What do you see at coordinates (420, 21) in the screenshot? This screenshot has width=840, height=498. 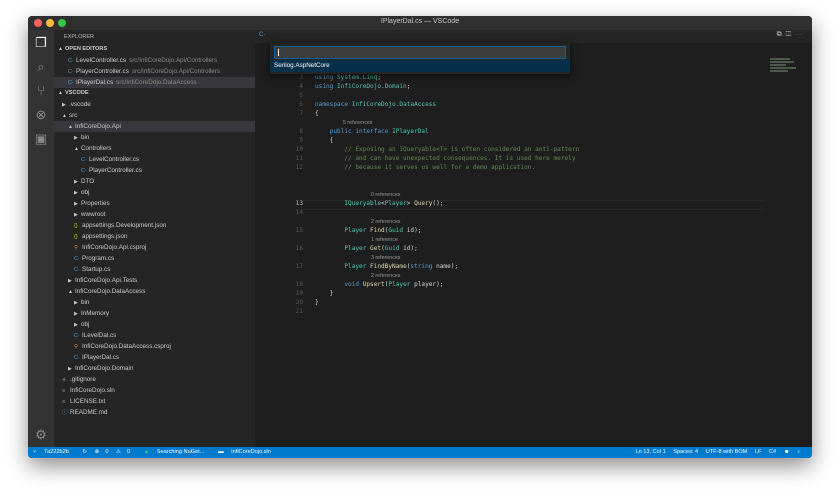 I see `window-title: IPlayerDal.cs — VSCode` at bounding box center [420, 21].